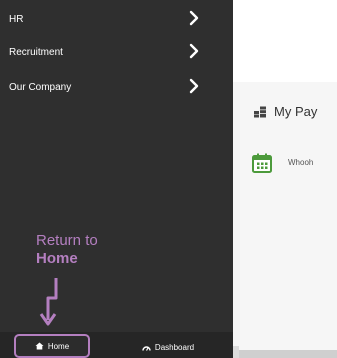 Image resolution: width=337 pixels, height=358 pixels. Describe the element at coordinates (261, 112) in the screenshot. I see `money-icon` at that location.